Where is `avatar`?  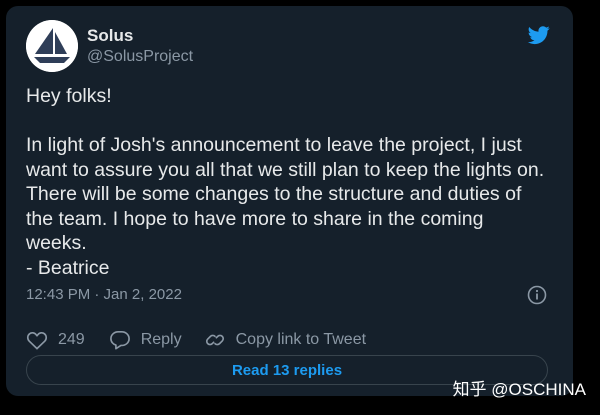
avatar is located at coordinates (52, 46).